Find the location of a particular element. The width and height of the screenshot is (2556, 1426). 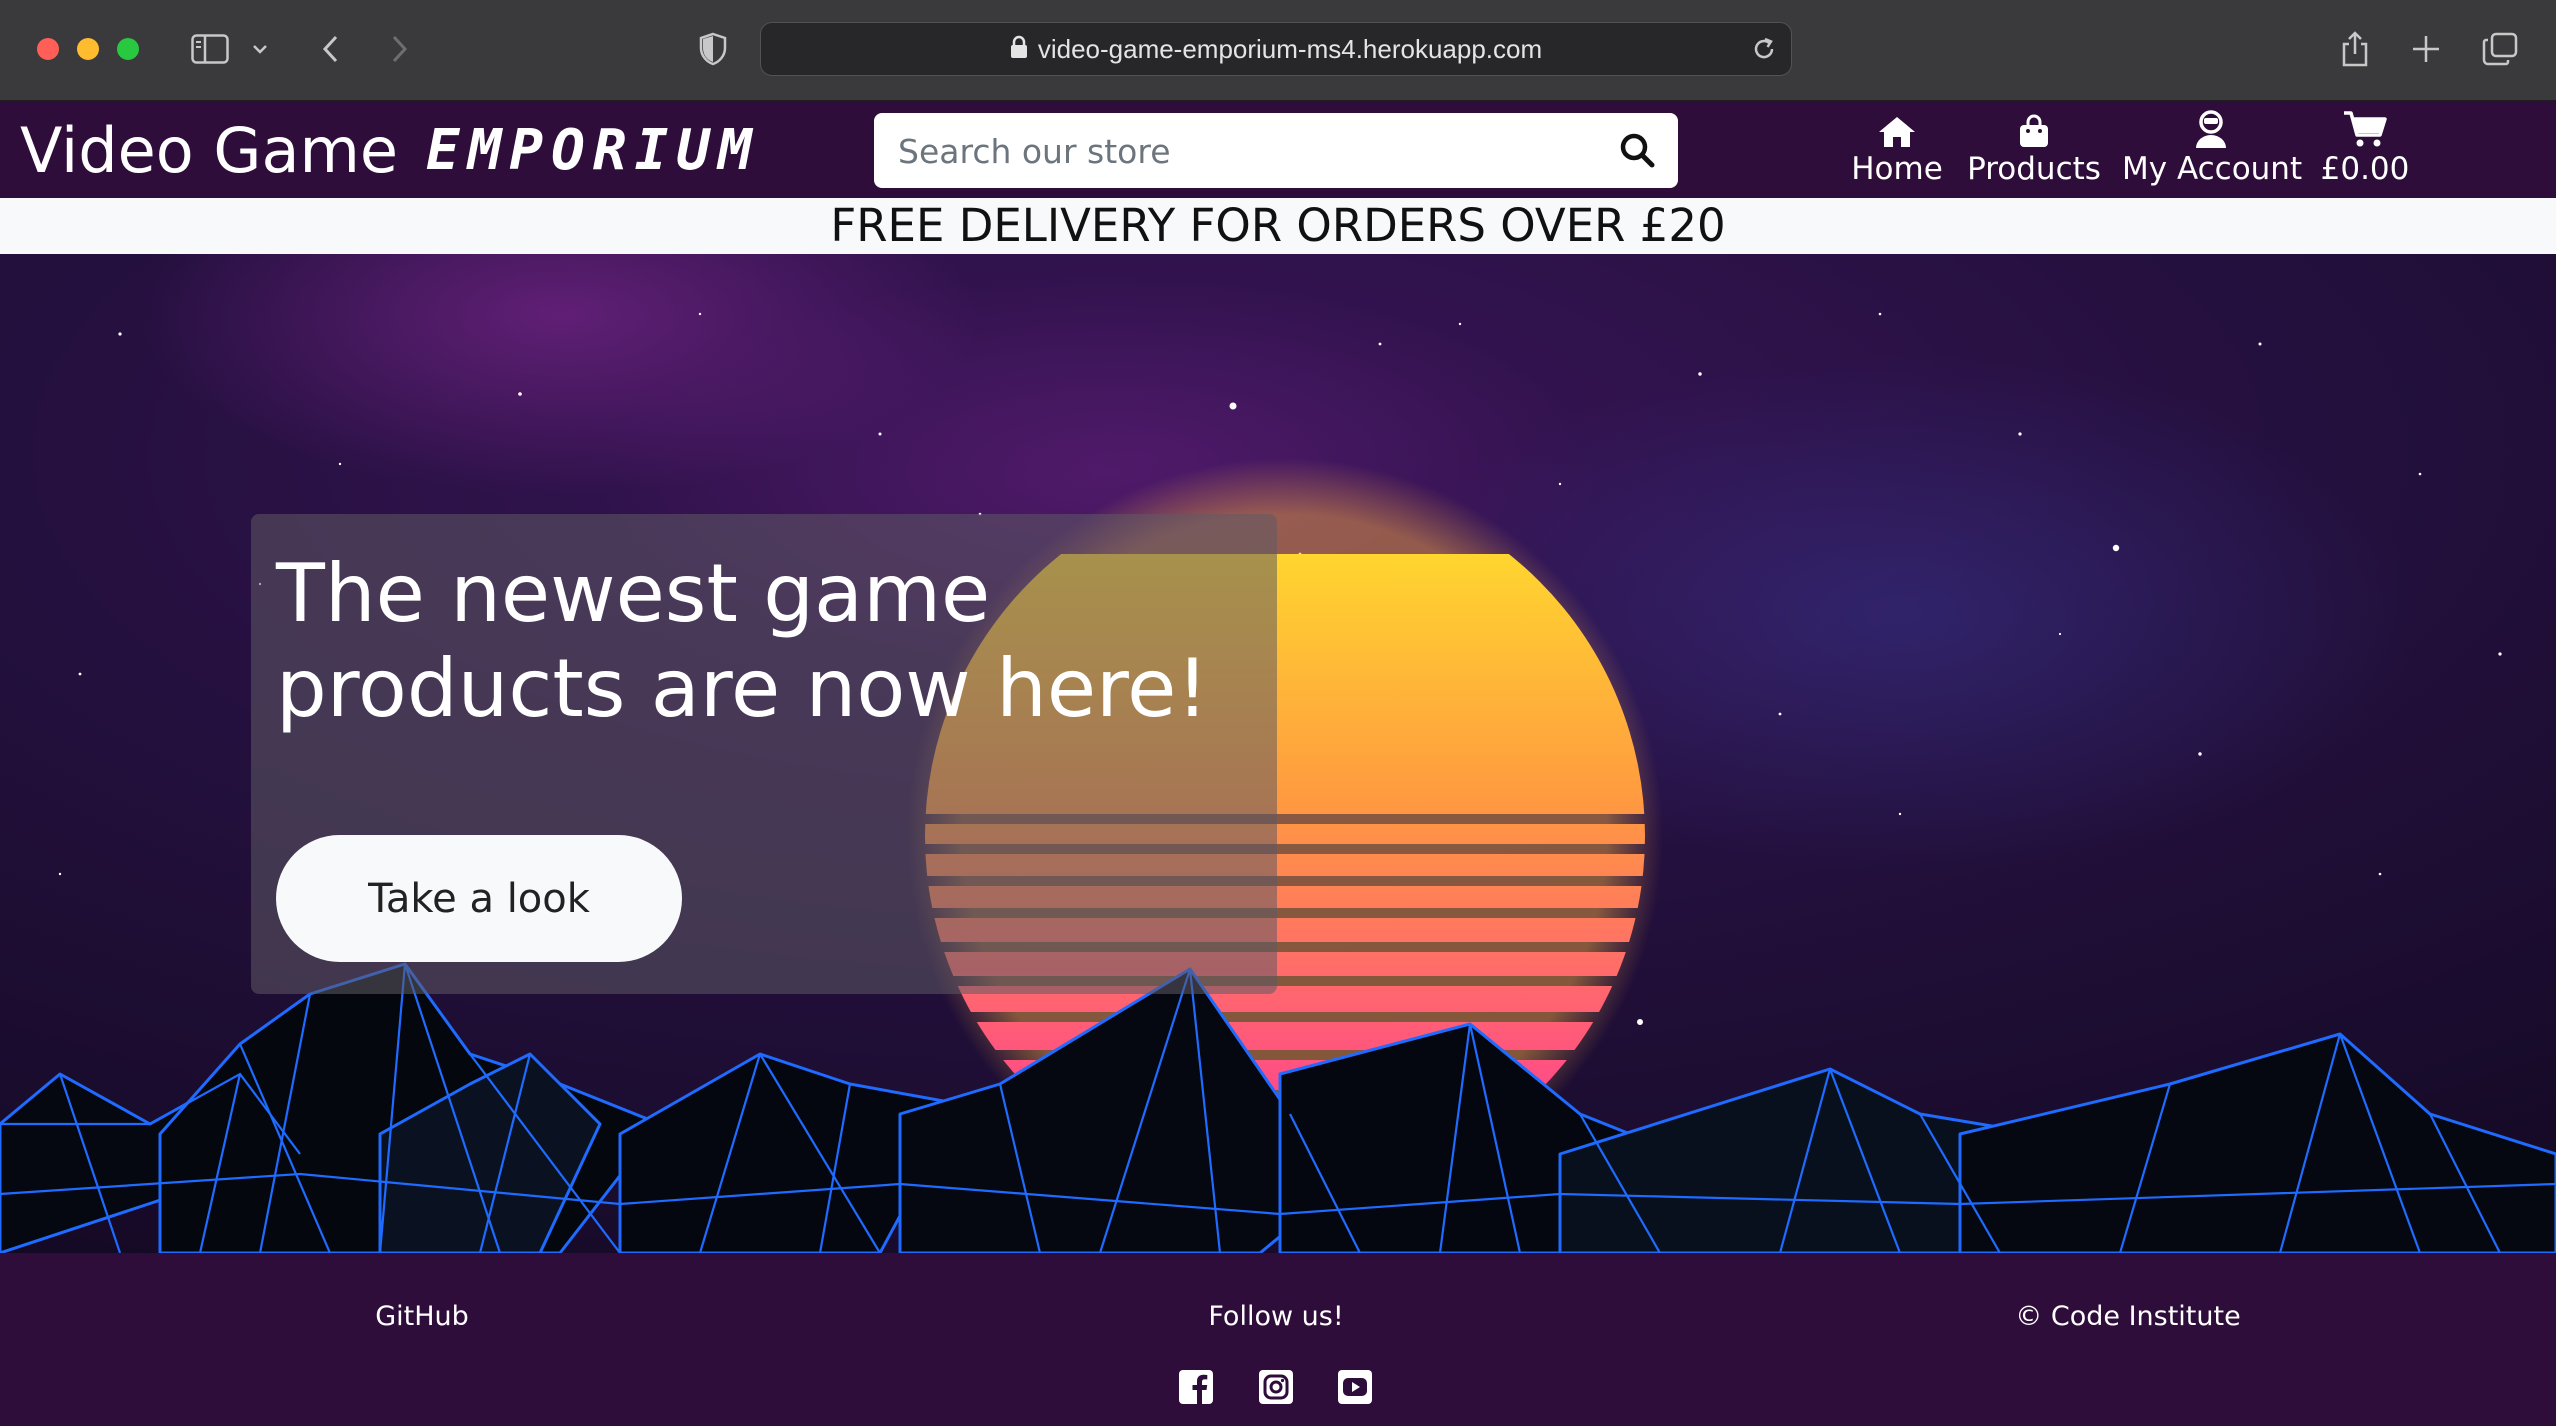

address-bar: video-game-emporium-ms4.herokuapp.com is located at coordinates (1276, 49).